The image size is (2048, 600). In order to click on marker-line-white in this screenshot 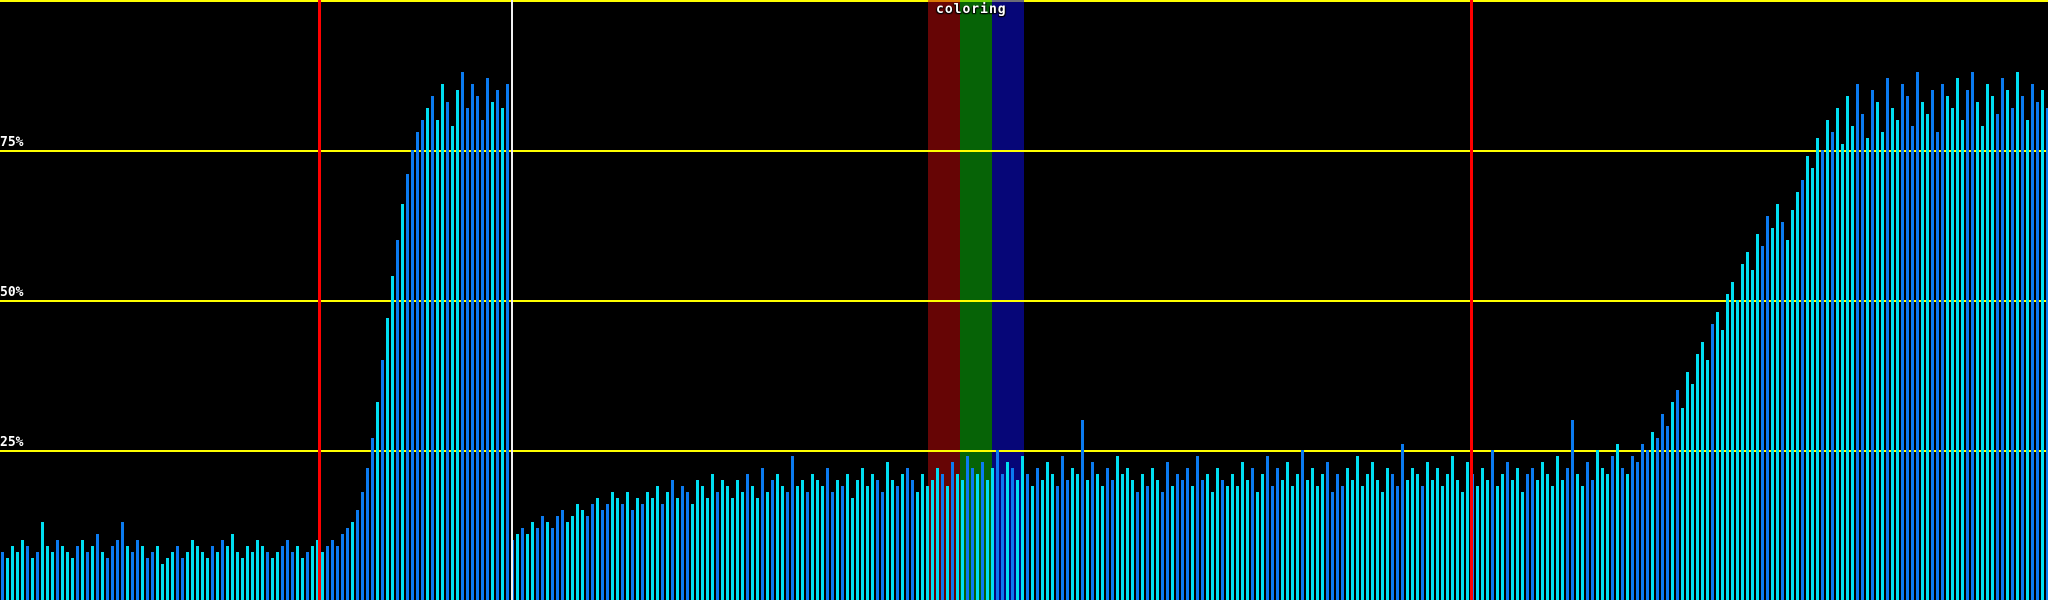, I will do `click(512, 300)`.